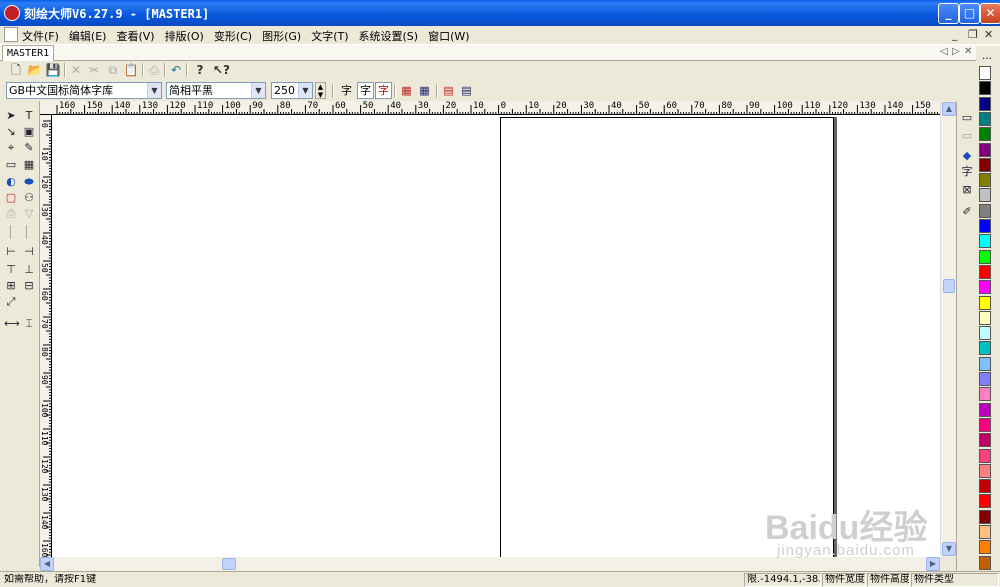 Image resolution: width=1000 pixels, height=587 pixels. Describe the element at coordinates (320, 90) in the screenshot. I see `font-size-spinner: ▲ ▼` at that location.